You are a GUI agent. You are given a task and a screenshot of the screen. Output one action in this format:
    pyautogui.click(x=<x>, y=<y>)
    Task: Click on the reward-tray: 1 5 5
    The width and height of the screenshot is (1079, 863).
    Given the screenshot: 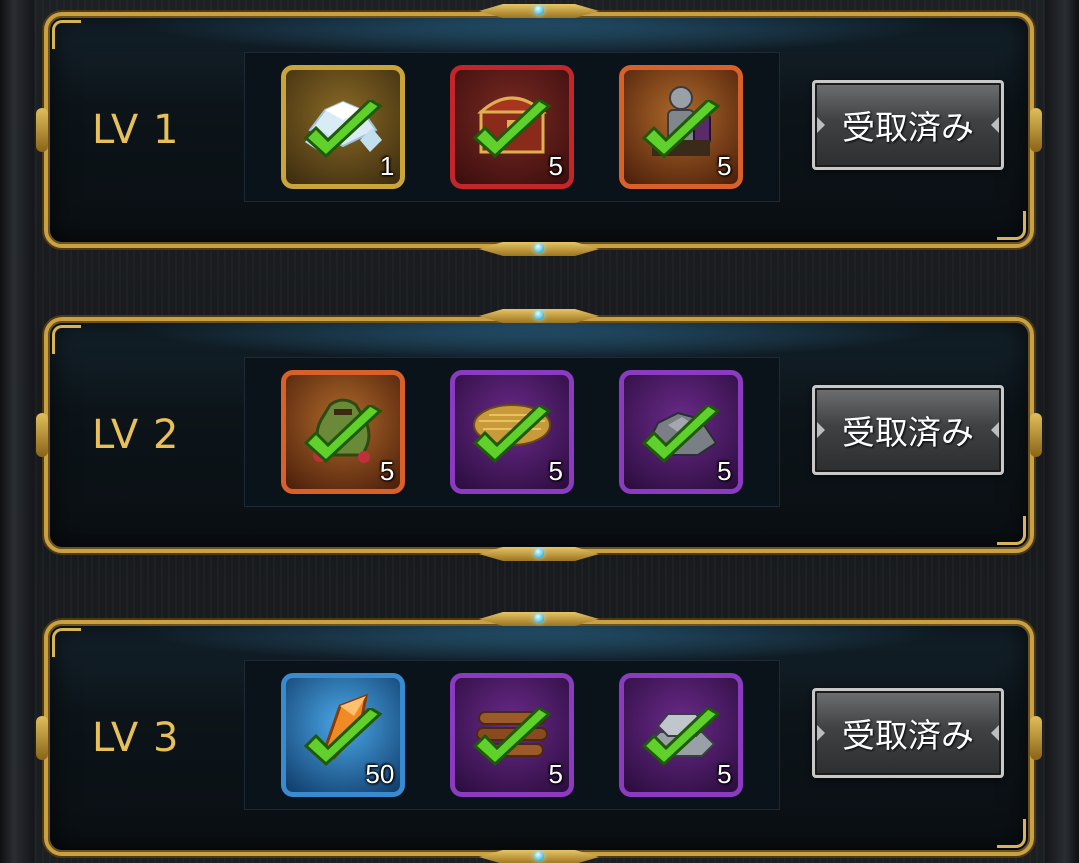 What is the action you would take?
    pyautogui.click(x=512, y=127)
    